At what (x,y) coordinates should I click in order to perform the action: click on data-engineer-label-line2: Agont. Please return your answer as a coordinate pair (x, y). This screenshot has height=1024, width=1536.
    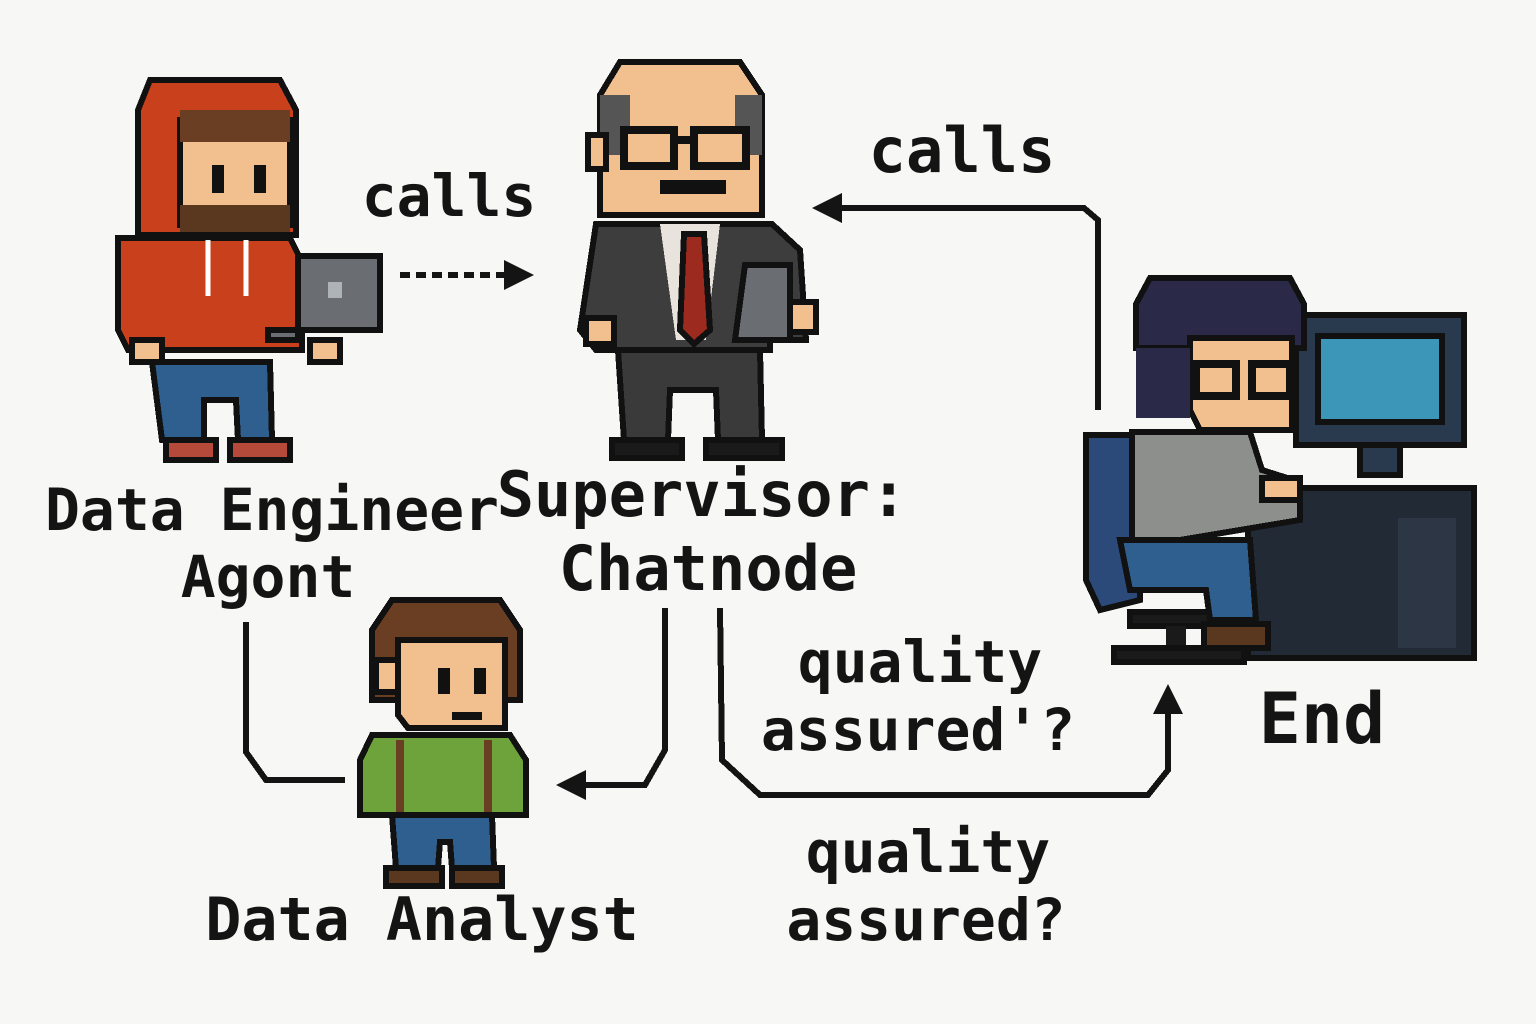
    Looking at the image, I should click on (268, 577).